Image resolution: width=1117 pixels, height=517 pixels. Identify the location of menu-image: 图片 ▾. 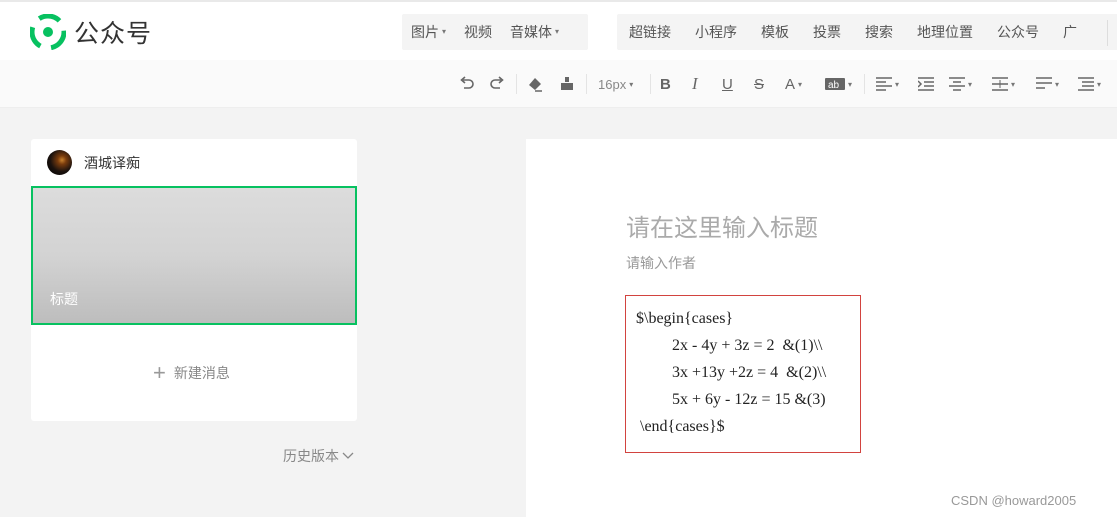
(428, 32).